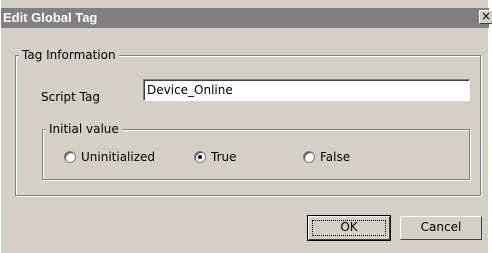 The height and width of the screenshot is (253, 492). I want to click on radio-false-circle, so click(309, 157).